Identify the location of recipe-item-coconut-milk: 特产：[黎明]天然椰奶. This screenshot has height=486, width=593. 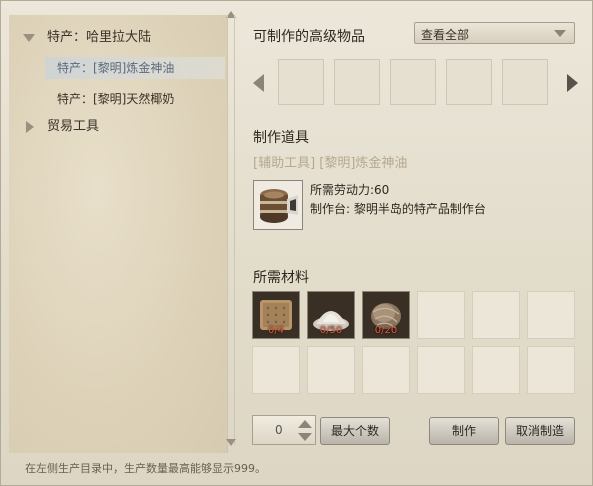
(118, 99).